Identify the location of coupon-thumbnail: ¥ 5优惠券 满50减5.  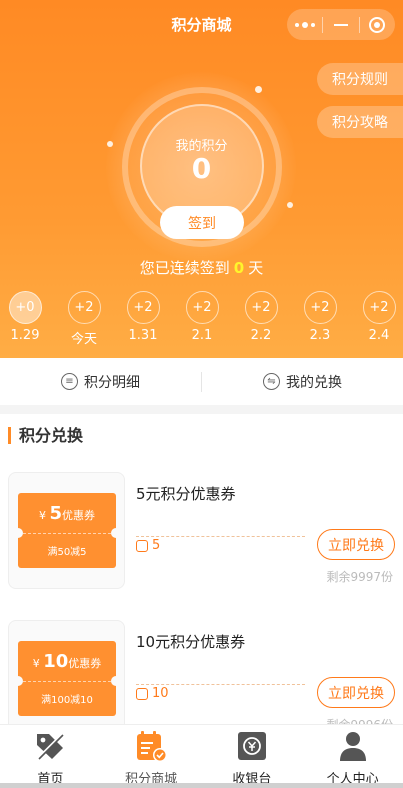
(66, 530).